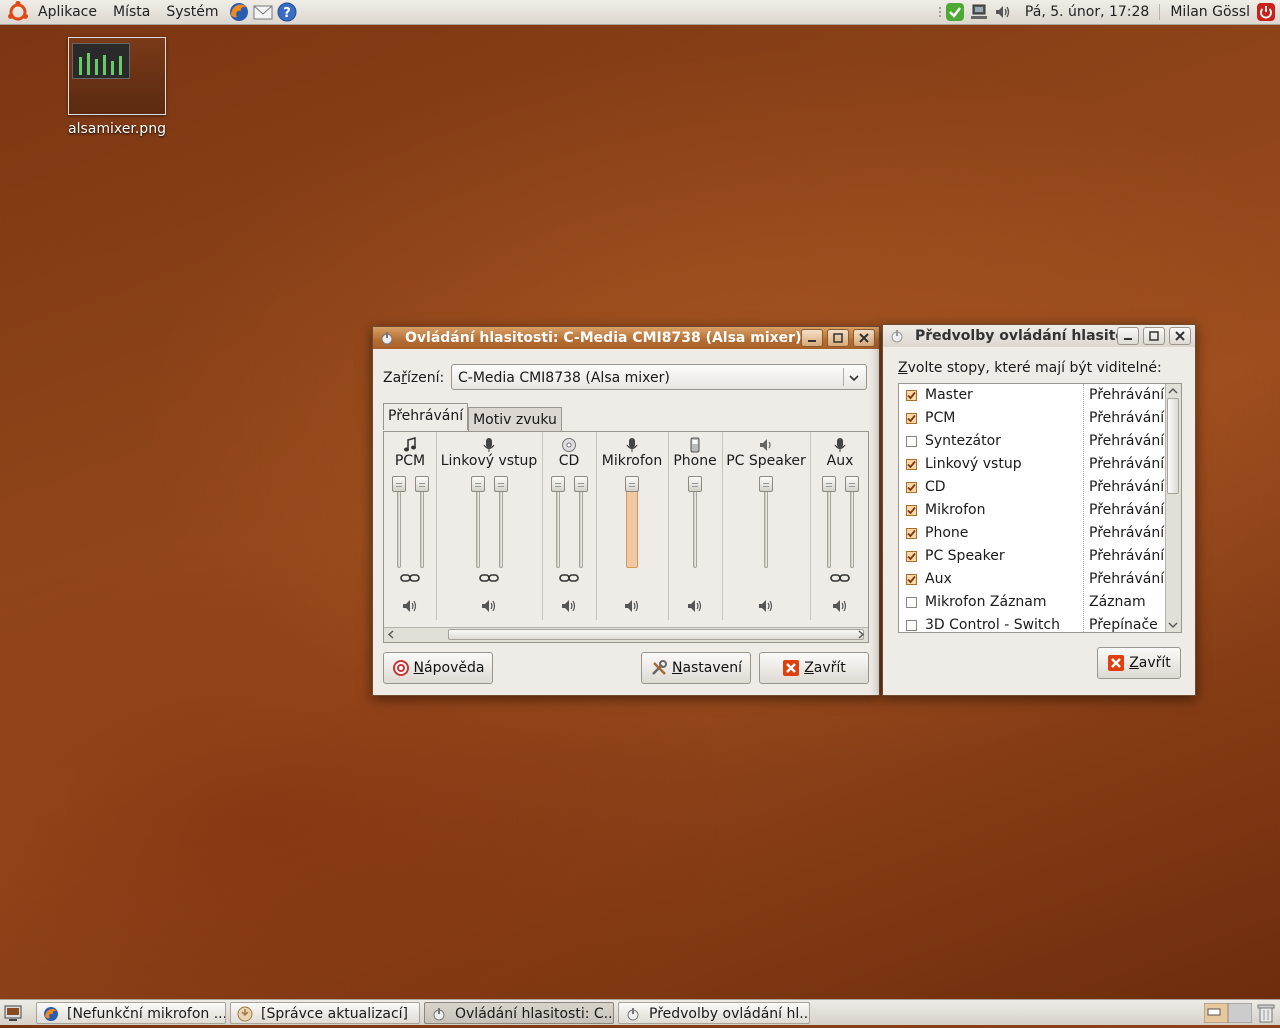 The width and height of the screenshot is (1280, 1028). Describe the element at coordinates (426, 416) in the screenshot. I see `tab-playback: Přehrávání` at that location.